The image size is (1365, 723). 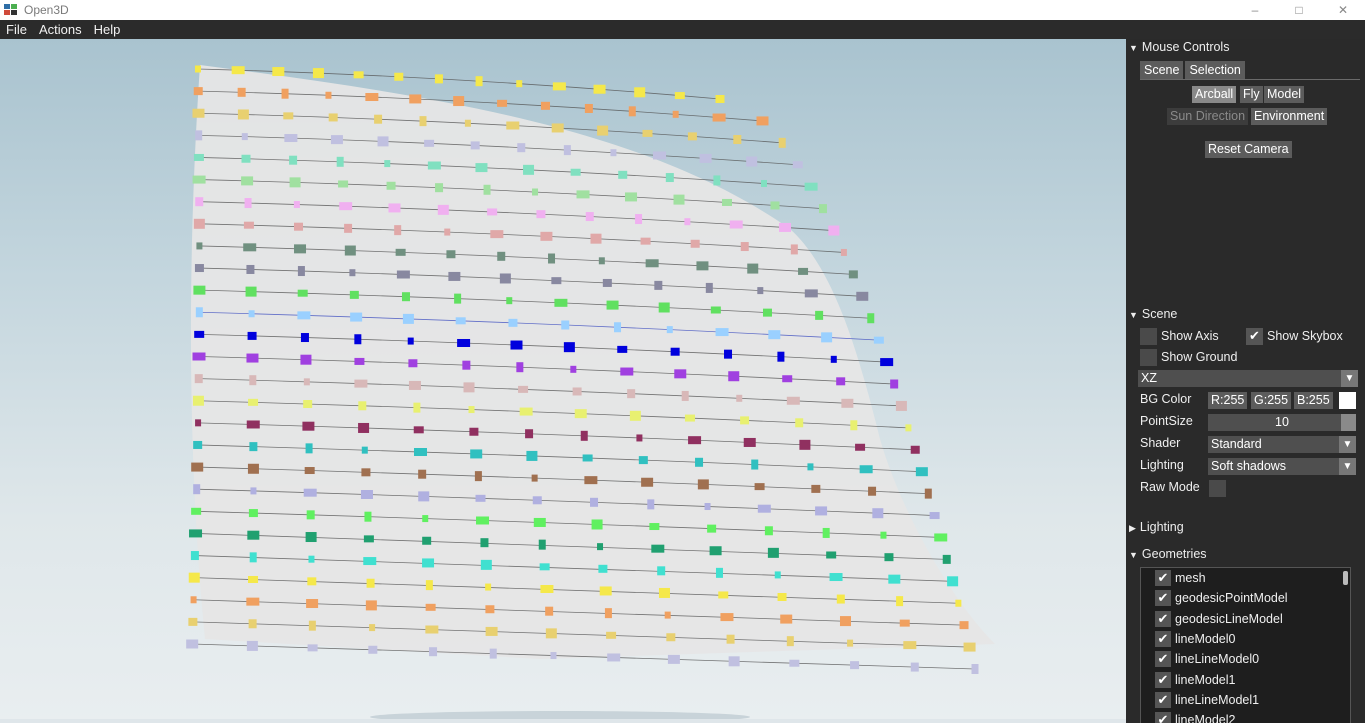 What do you see at coordinates (563, 721) in the screenshot?
I see `viewport-bottom-edge` at bounding box center [563, 721].